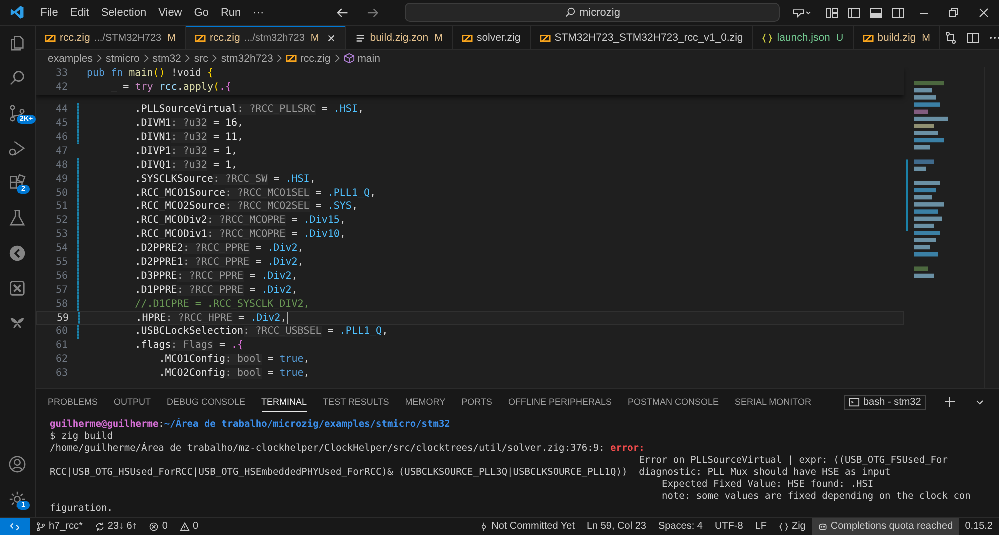  What do you see at coordinates (267, 206) in the screenshot?
I see `inlay-hint: : ?RCC_MCO2SEL` at bounding box center [267, 206].